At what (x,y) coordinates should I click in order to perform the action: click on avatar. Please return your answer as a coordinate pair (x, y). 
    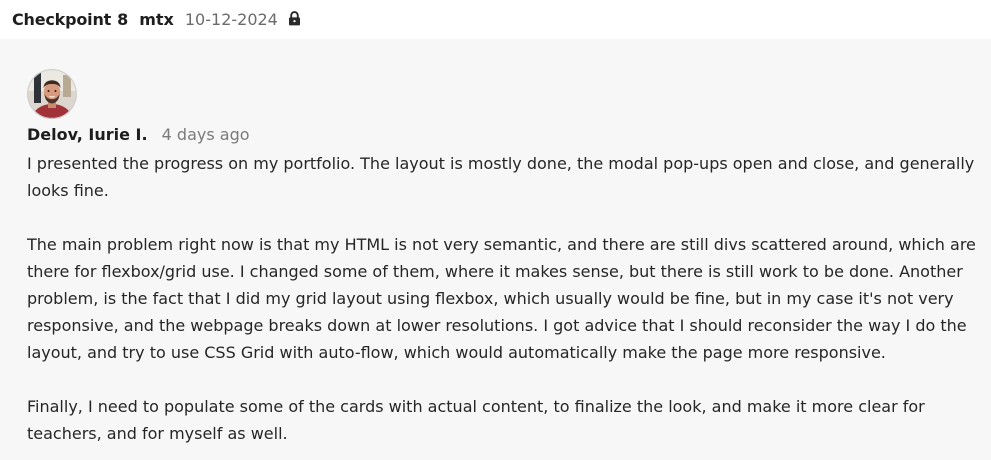
    Looking at the image, I should click on (52, 94).